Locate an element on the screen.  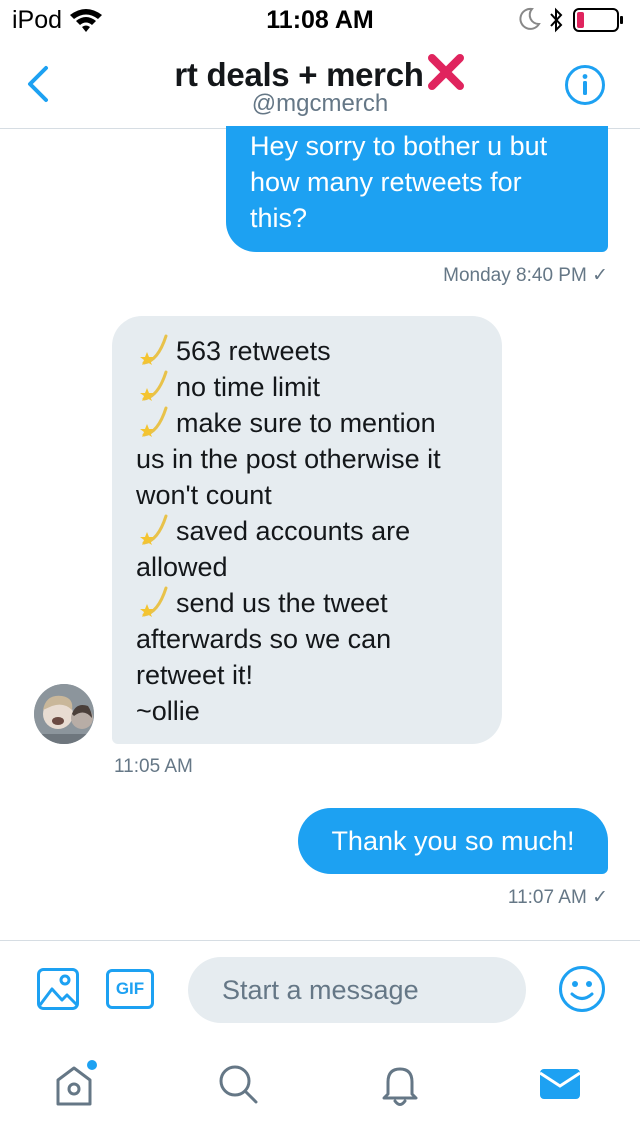
conversation-title: rt deals + merch is located at coordinates (320, 73).